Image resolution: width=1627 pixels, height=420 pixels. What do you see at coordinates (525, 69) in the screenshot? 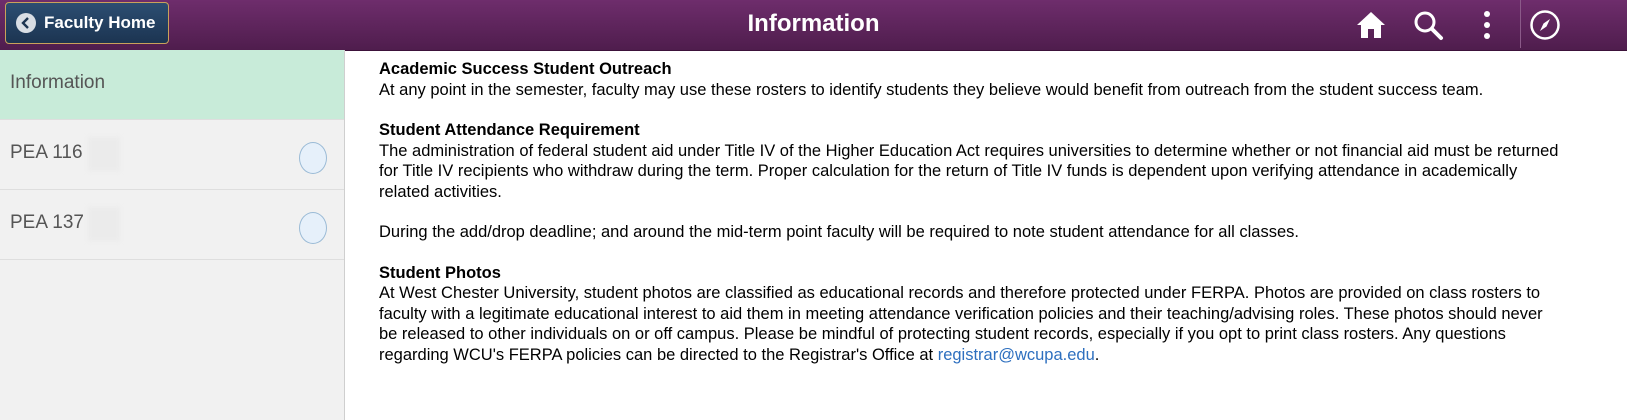
I see `outreach-heading: Academic Success Student Outreach` at bounding box center [525, 69].